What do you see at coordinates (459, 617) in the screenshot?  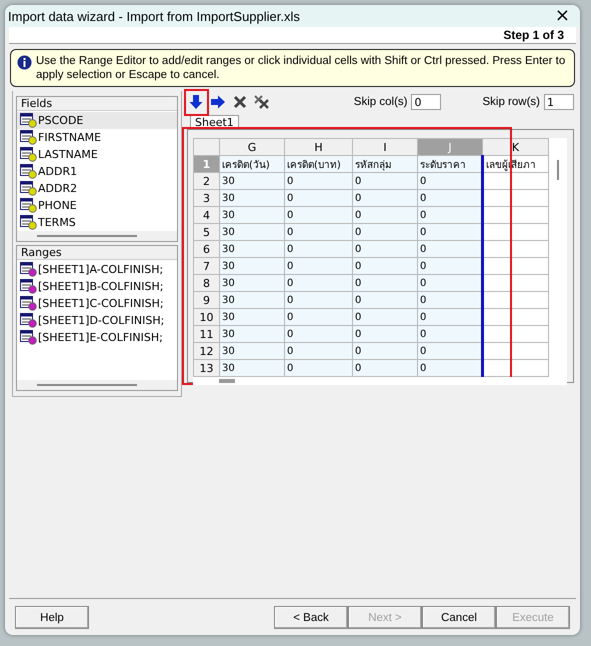 I see `wizard-button: Cancel` at bounding box center [459, 617].